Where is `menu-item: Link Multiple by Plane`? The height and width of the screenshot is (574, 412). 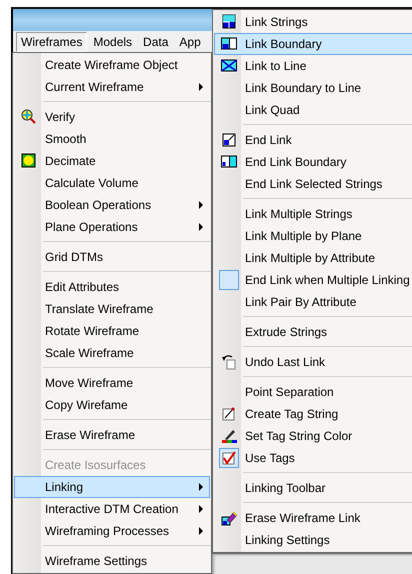 menu-item: Link Multiple by Plane is located at coordinates (313, 236).